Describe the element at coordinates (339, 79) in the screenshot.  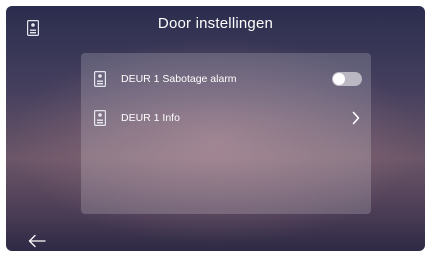
I see `toggle-knob` at that location.